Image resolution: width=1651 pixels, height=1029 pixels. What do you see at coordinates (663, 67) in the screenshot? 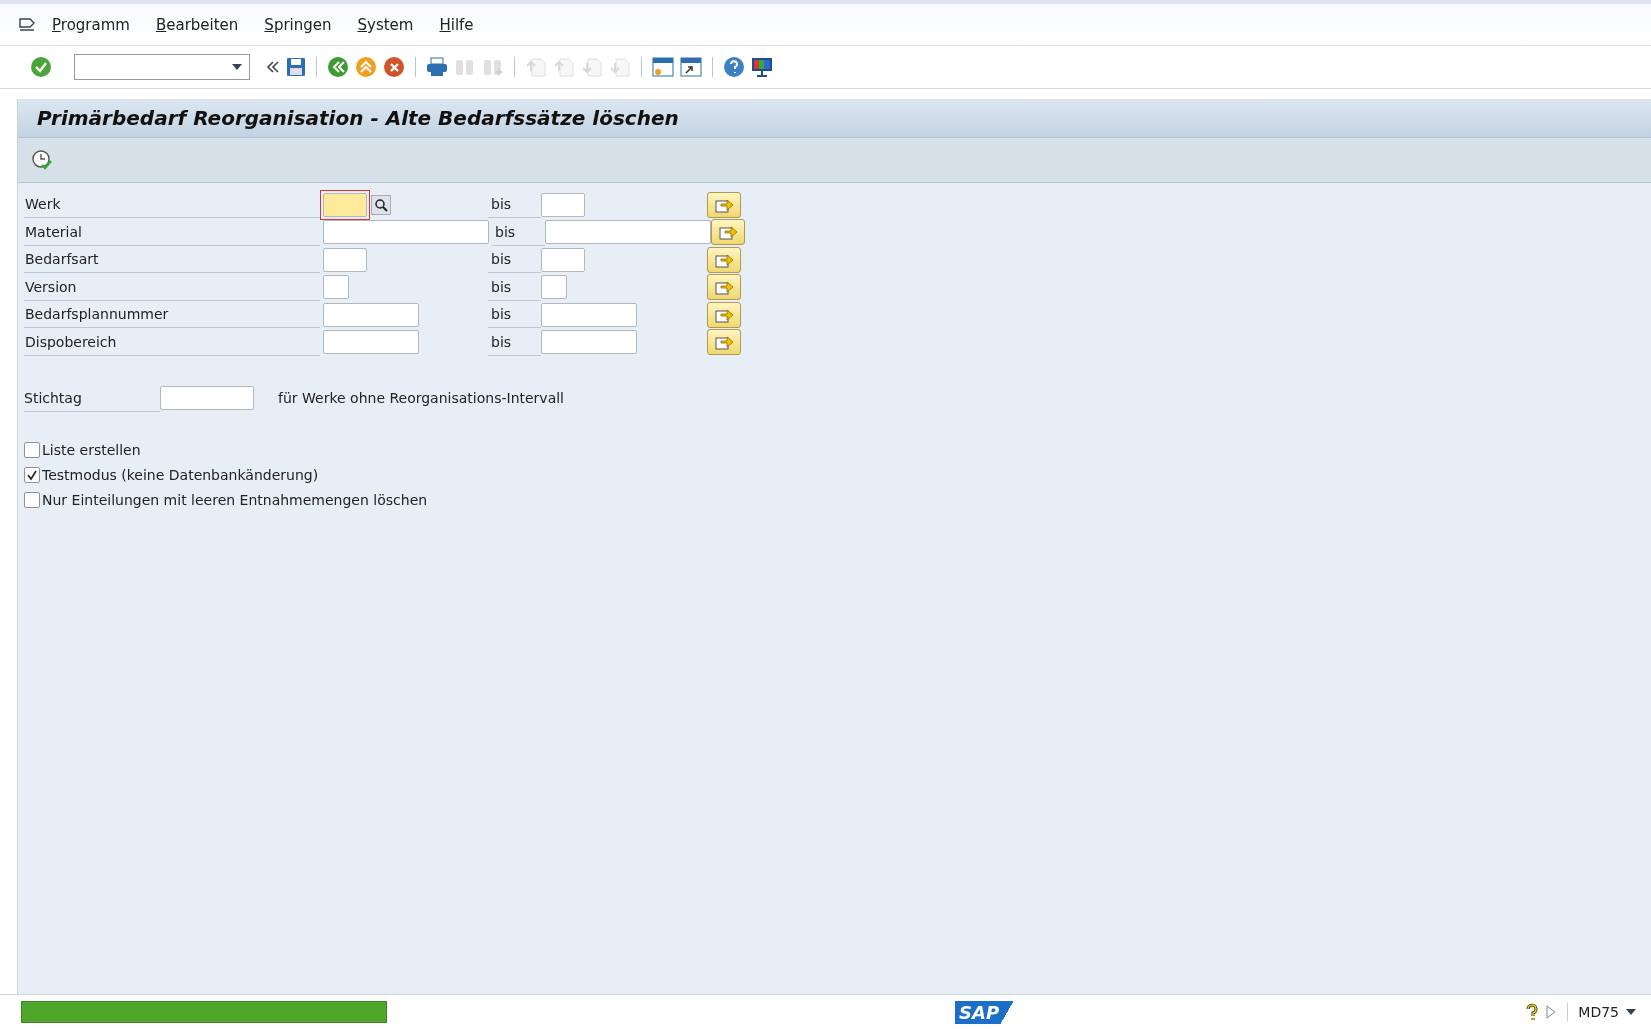
I see `new-window-icon` at bounding box center [663, 67].